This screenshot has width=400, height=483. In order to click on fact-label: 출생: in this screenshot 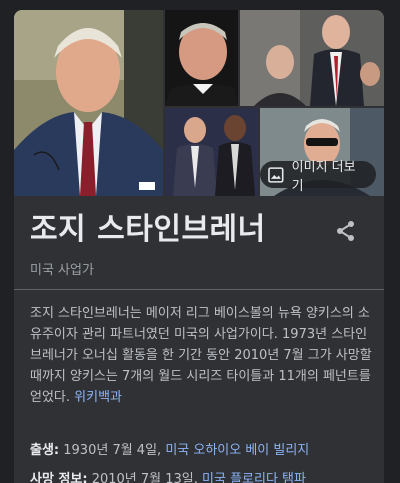, I will do `click(45, 450)`.